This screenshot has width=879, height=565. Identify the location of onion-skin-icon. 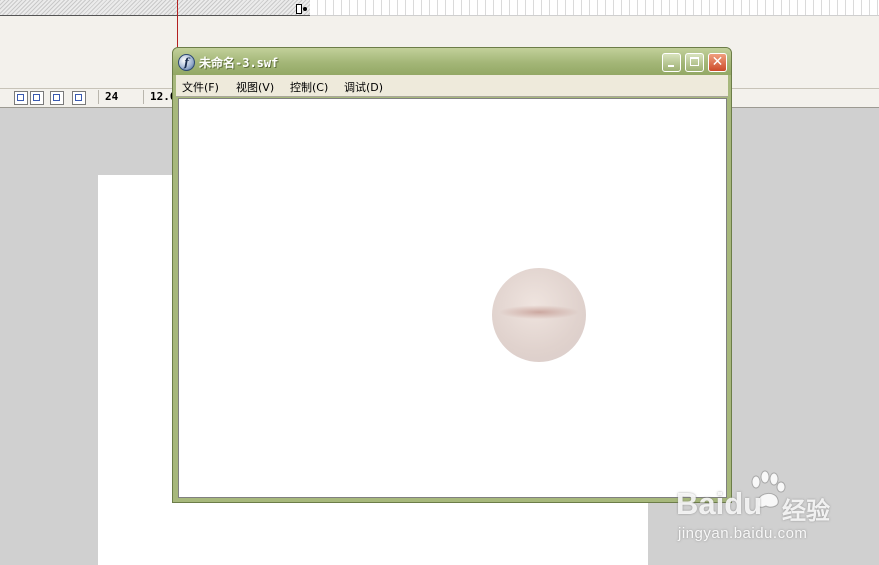
(21, 98).